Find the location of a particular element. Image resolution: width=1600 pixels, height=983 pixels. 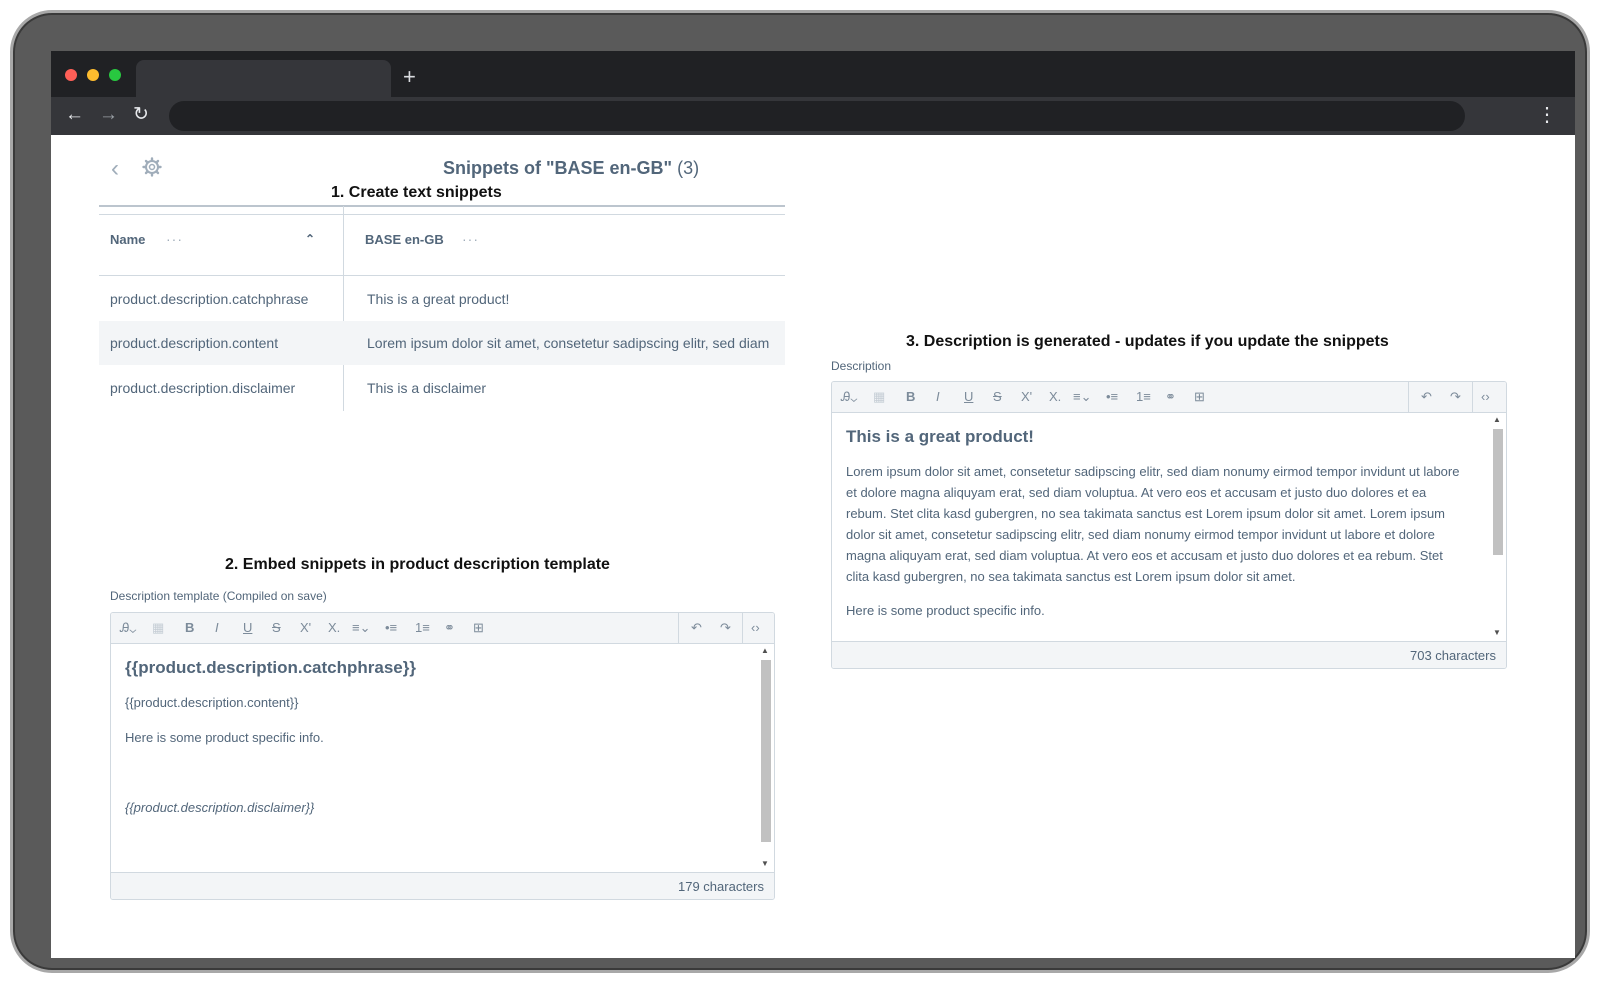

template-disclaimer-placeholder: {{product.description.disclaimer}} is located at coordinates (219, 807).